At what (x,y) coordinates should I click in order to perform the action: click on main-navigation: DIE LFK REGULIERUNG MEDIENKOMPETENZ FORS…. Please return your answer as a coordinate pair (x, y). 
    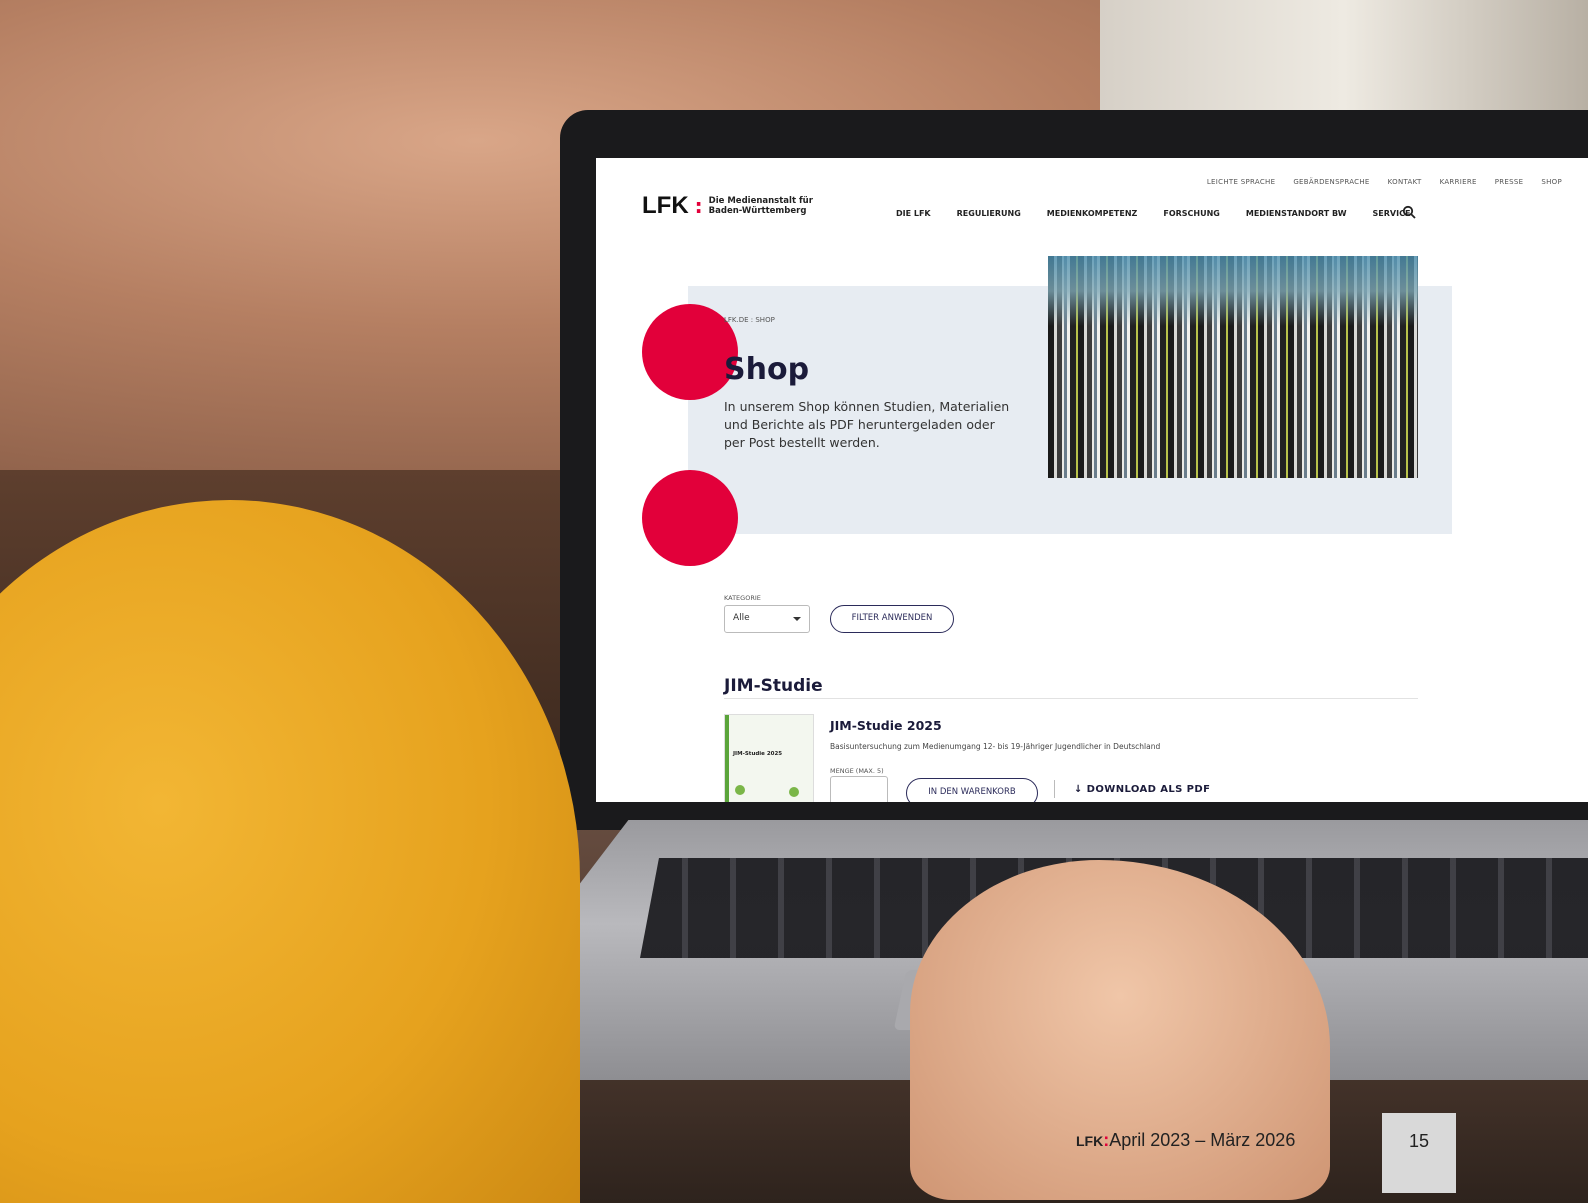
    Looking at the image, I should click on (1153, 213).